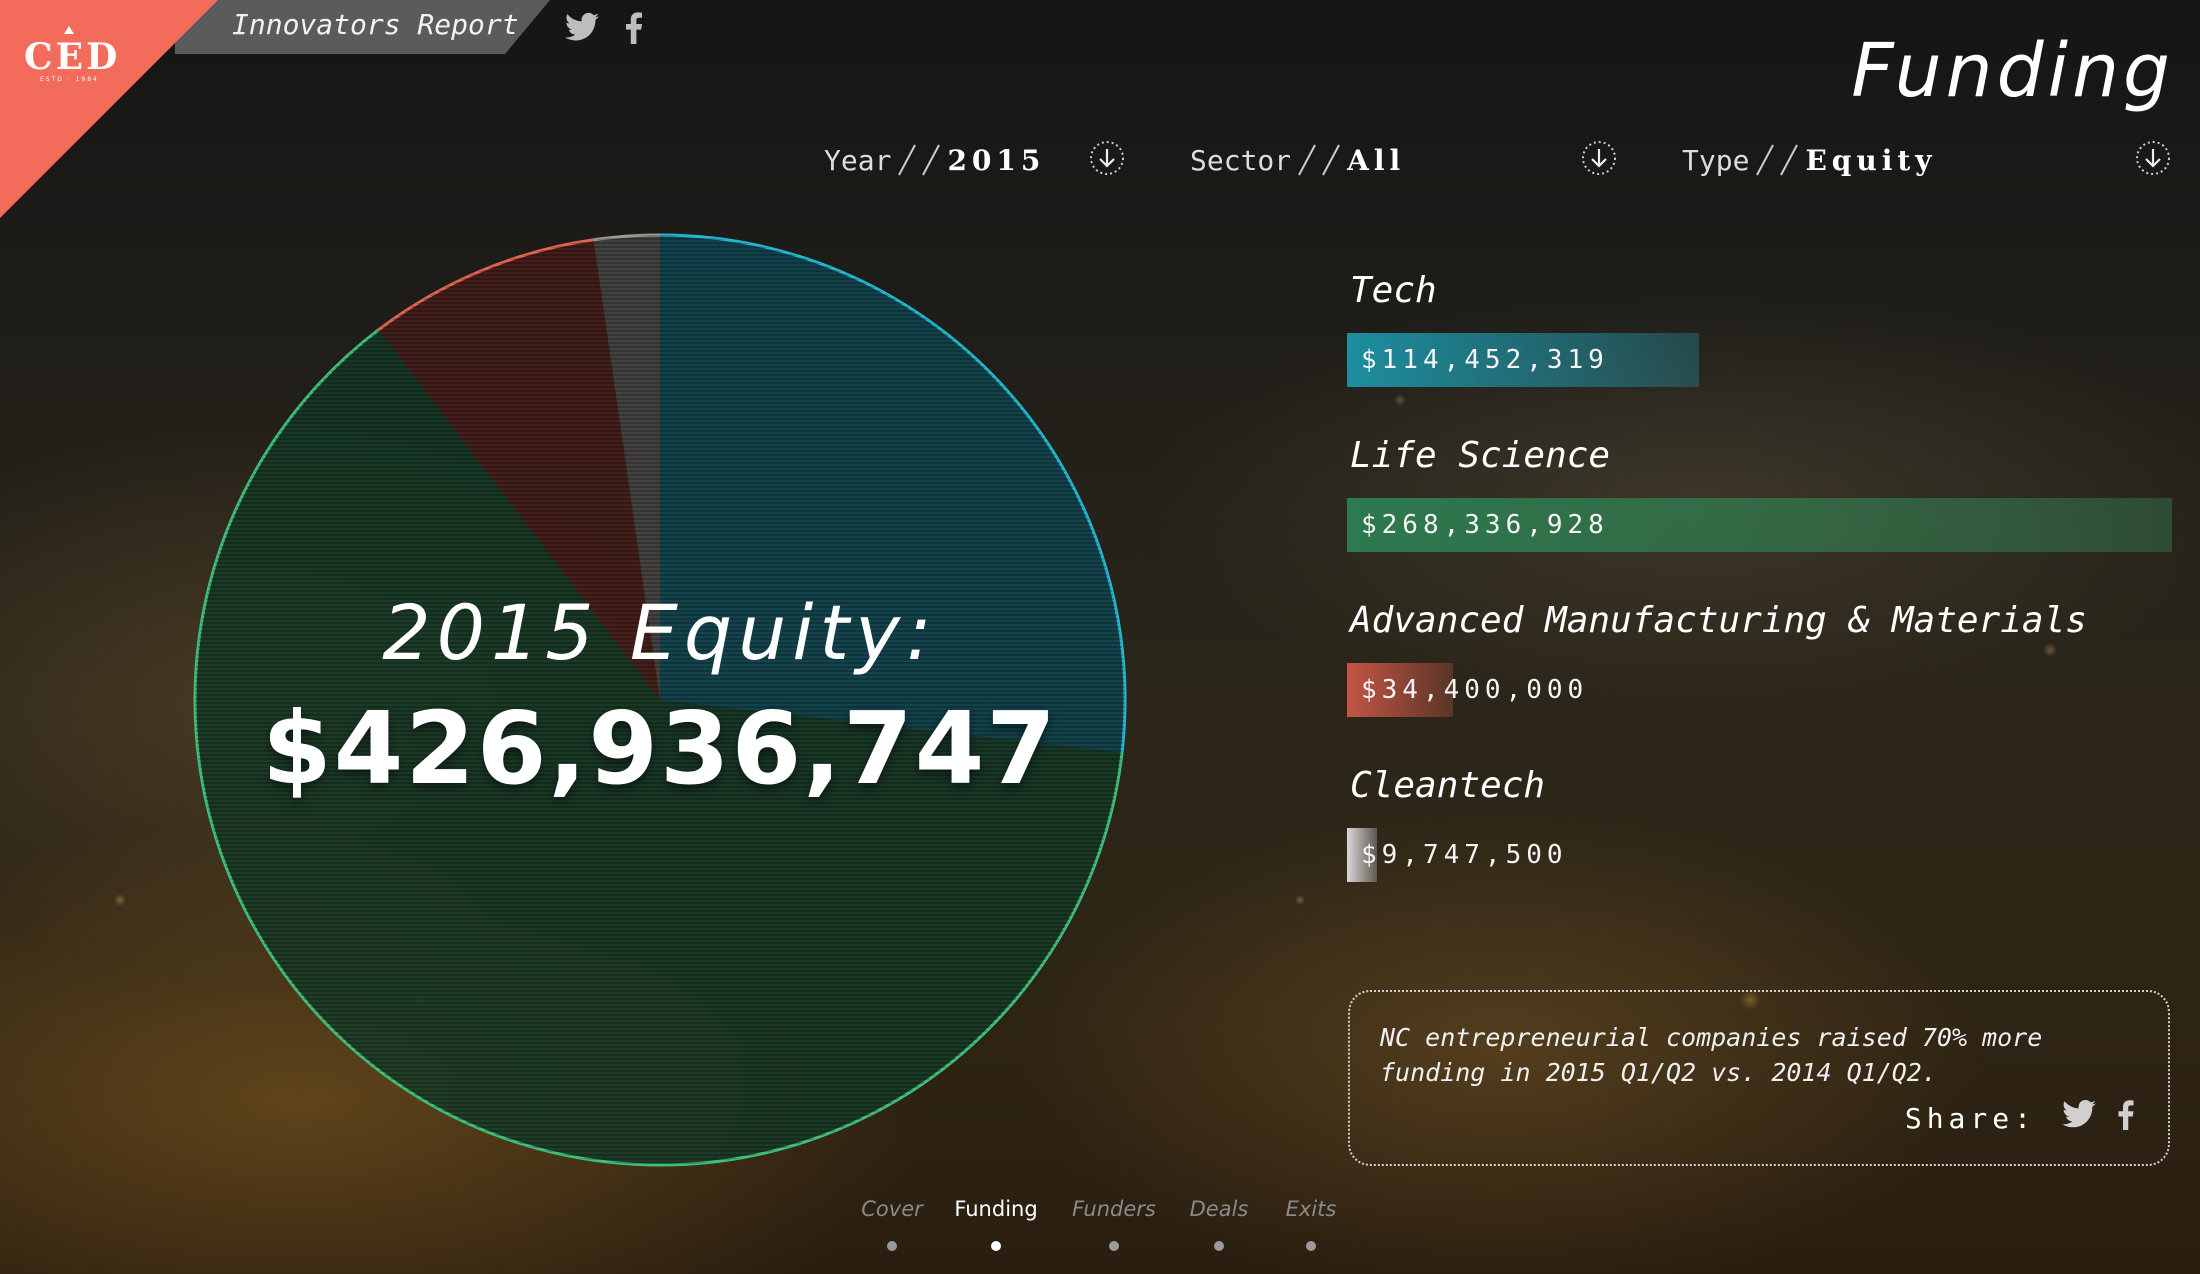 The image size is (2200, 1274). I want to click on filter-year: Year 2015, so click(934, 160).